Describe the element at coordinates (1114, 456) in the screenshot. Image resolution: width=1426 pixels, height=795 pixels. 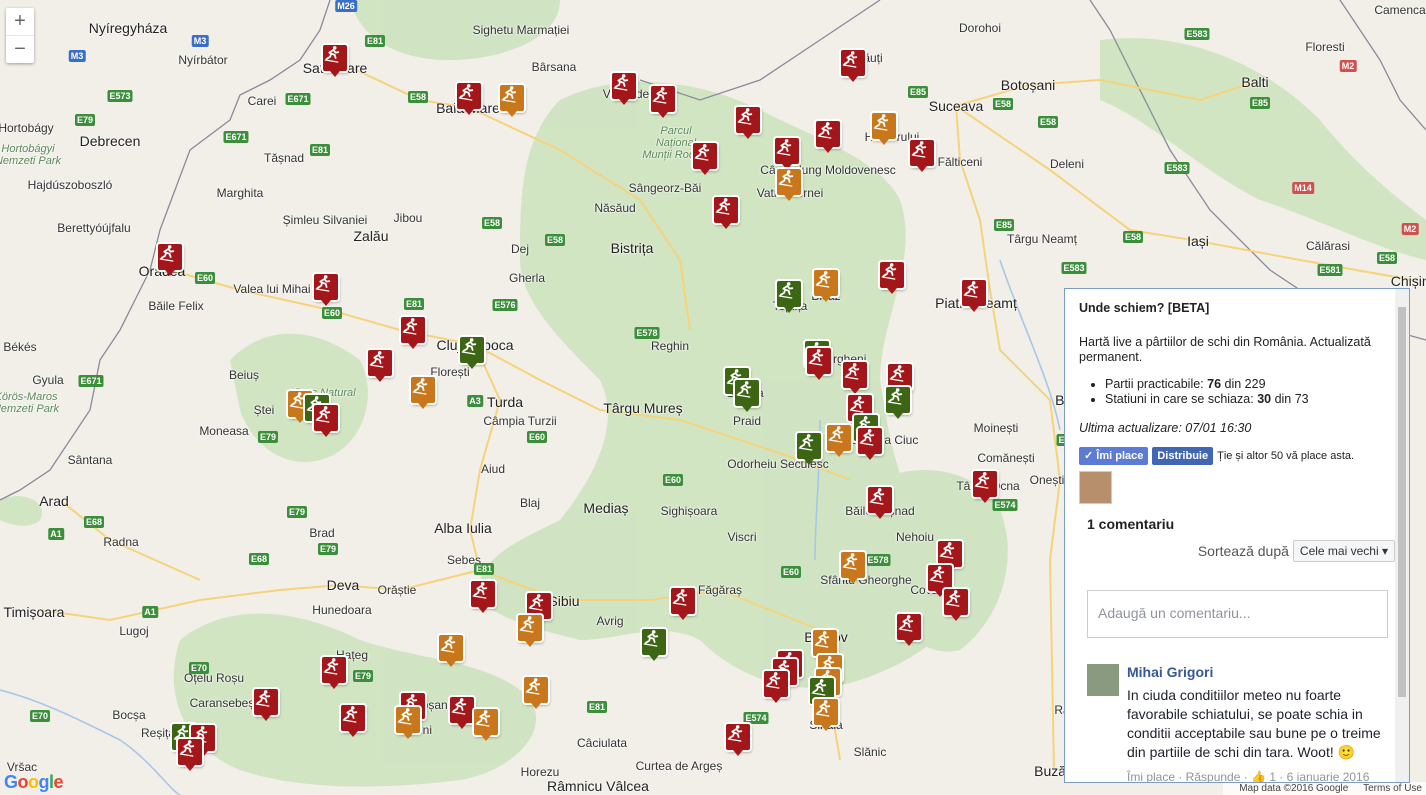
I see `like-button: ✓ Îmi place` at that location.